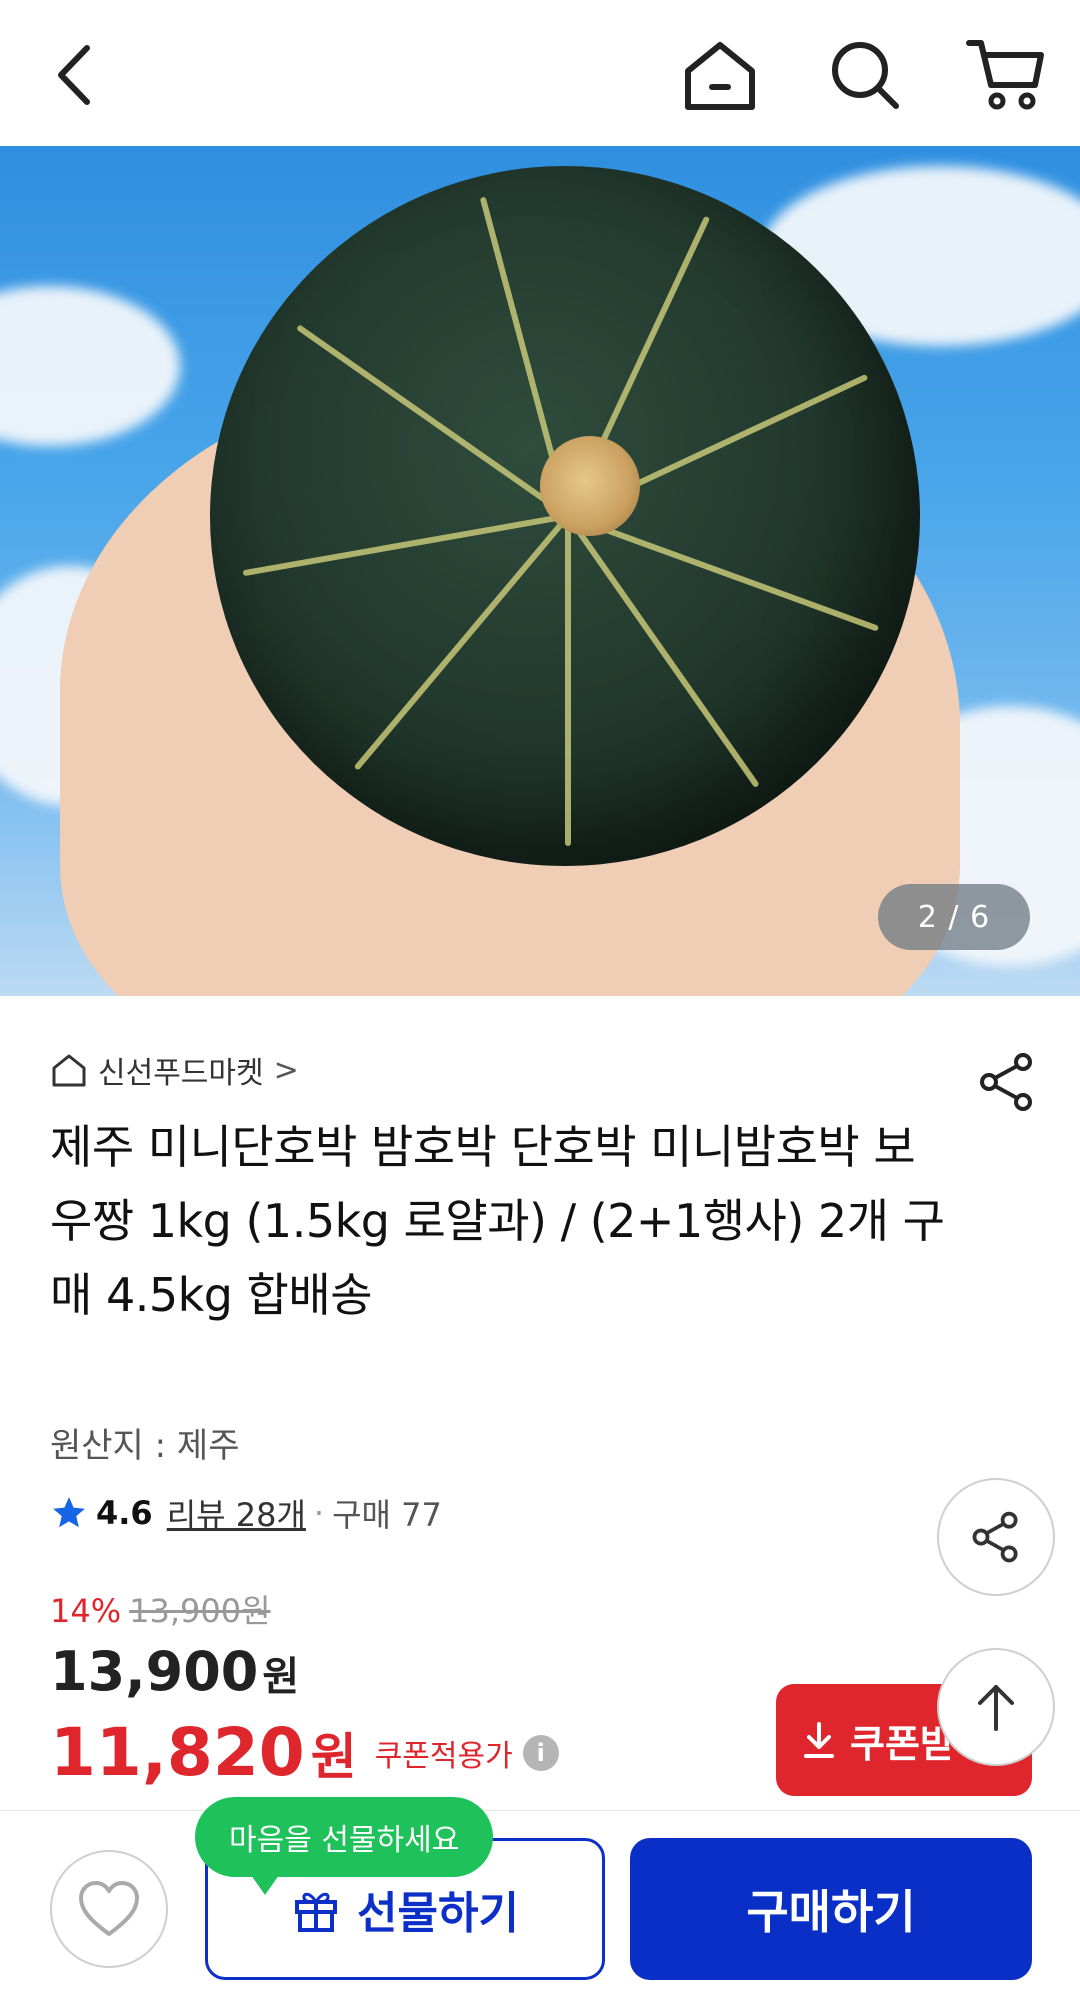 This screenshot has width=1080, height=2007. I want to click on back-button, so click(75, 75).